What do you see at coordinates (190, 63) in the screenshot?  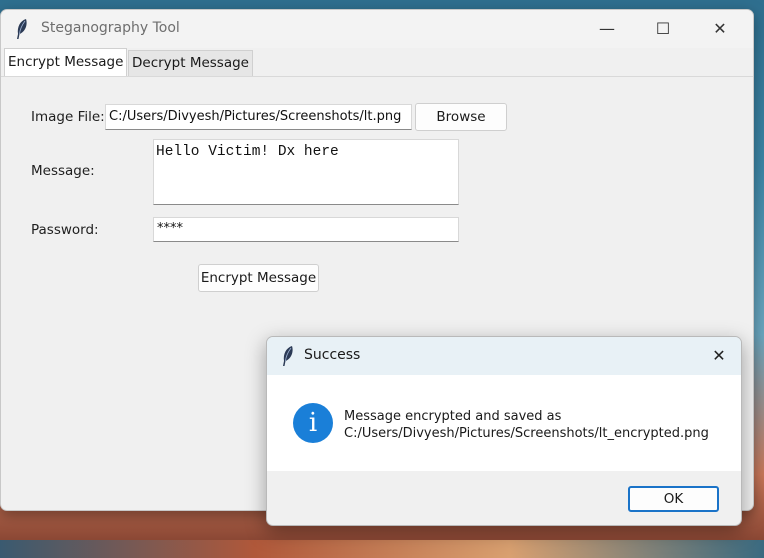 I see `tab-decrypt-message: Decrypt Message` at bounding box center [190, 63].